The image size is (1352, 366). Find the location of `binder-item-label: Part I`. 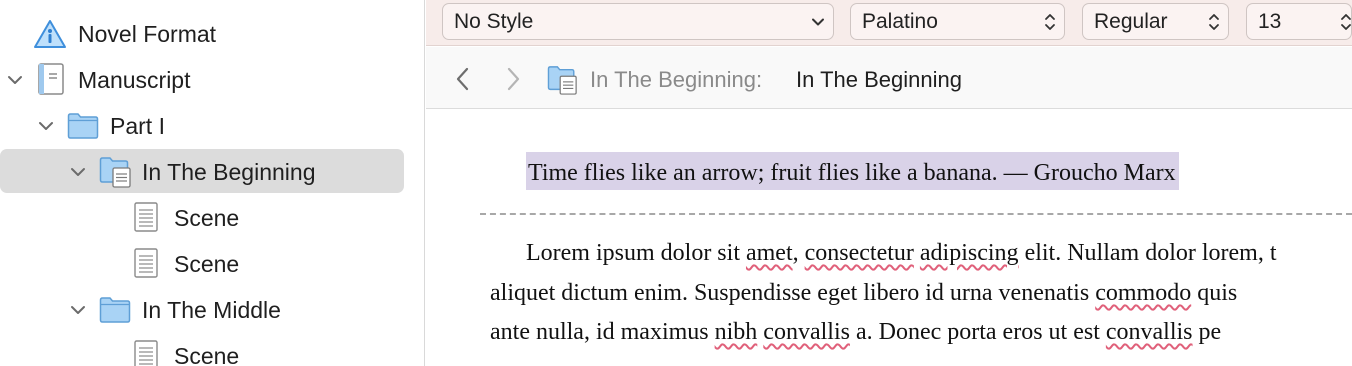

binder-item-label: Part I is located at coordinates (137, 126).